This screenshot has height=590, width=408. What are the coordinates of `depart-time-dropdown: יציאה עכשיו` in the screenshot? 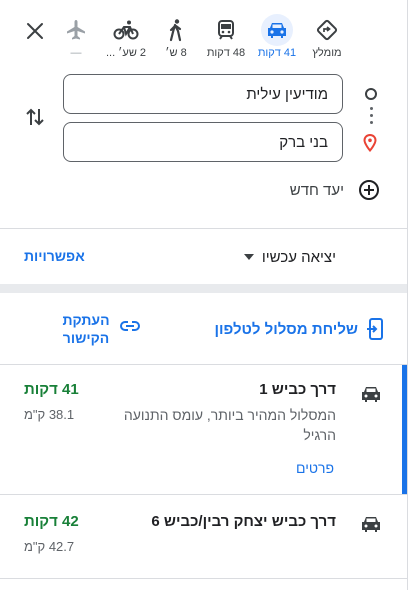 It's located at (286, 257).